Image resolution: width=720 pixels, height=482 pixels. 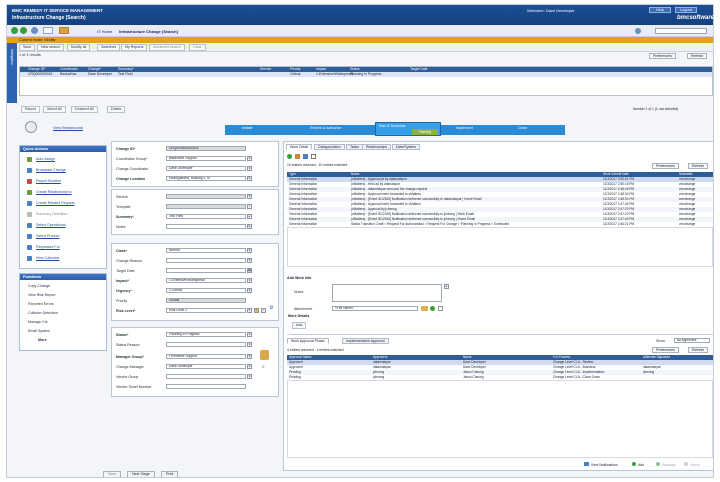 What do you see at coordinates (14, 30) in the screenshot?
I see `back-icon` at bounding box center [14, 30].